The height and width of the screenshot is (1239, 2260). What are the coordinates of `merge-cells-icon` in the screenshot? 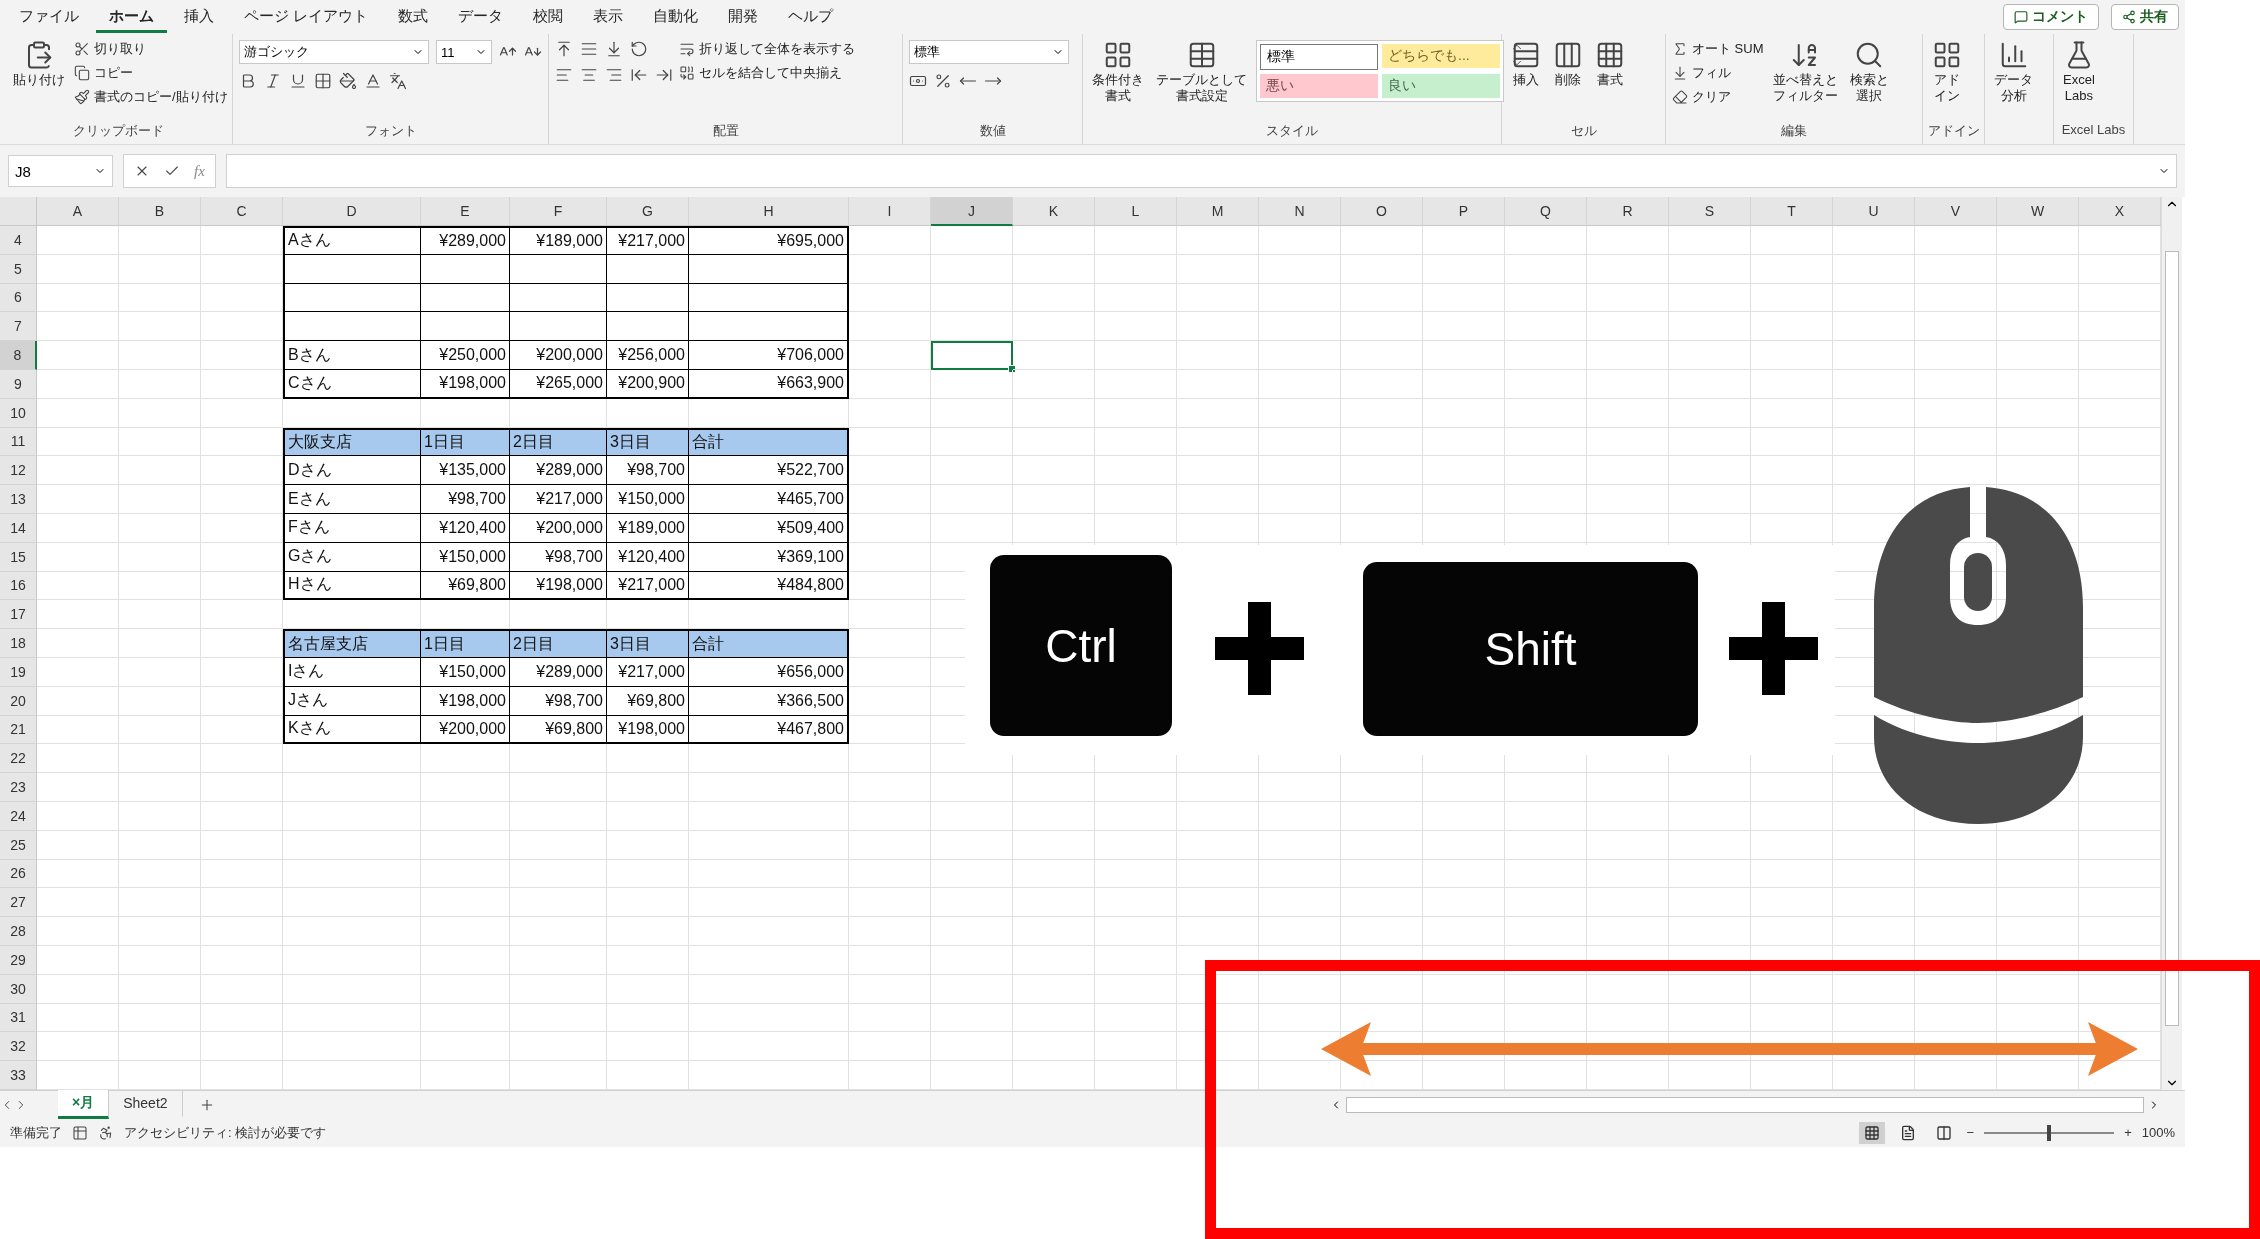 It's located at (687, 73).